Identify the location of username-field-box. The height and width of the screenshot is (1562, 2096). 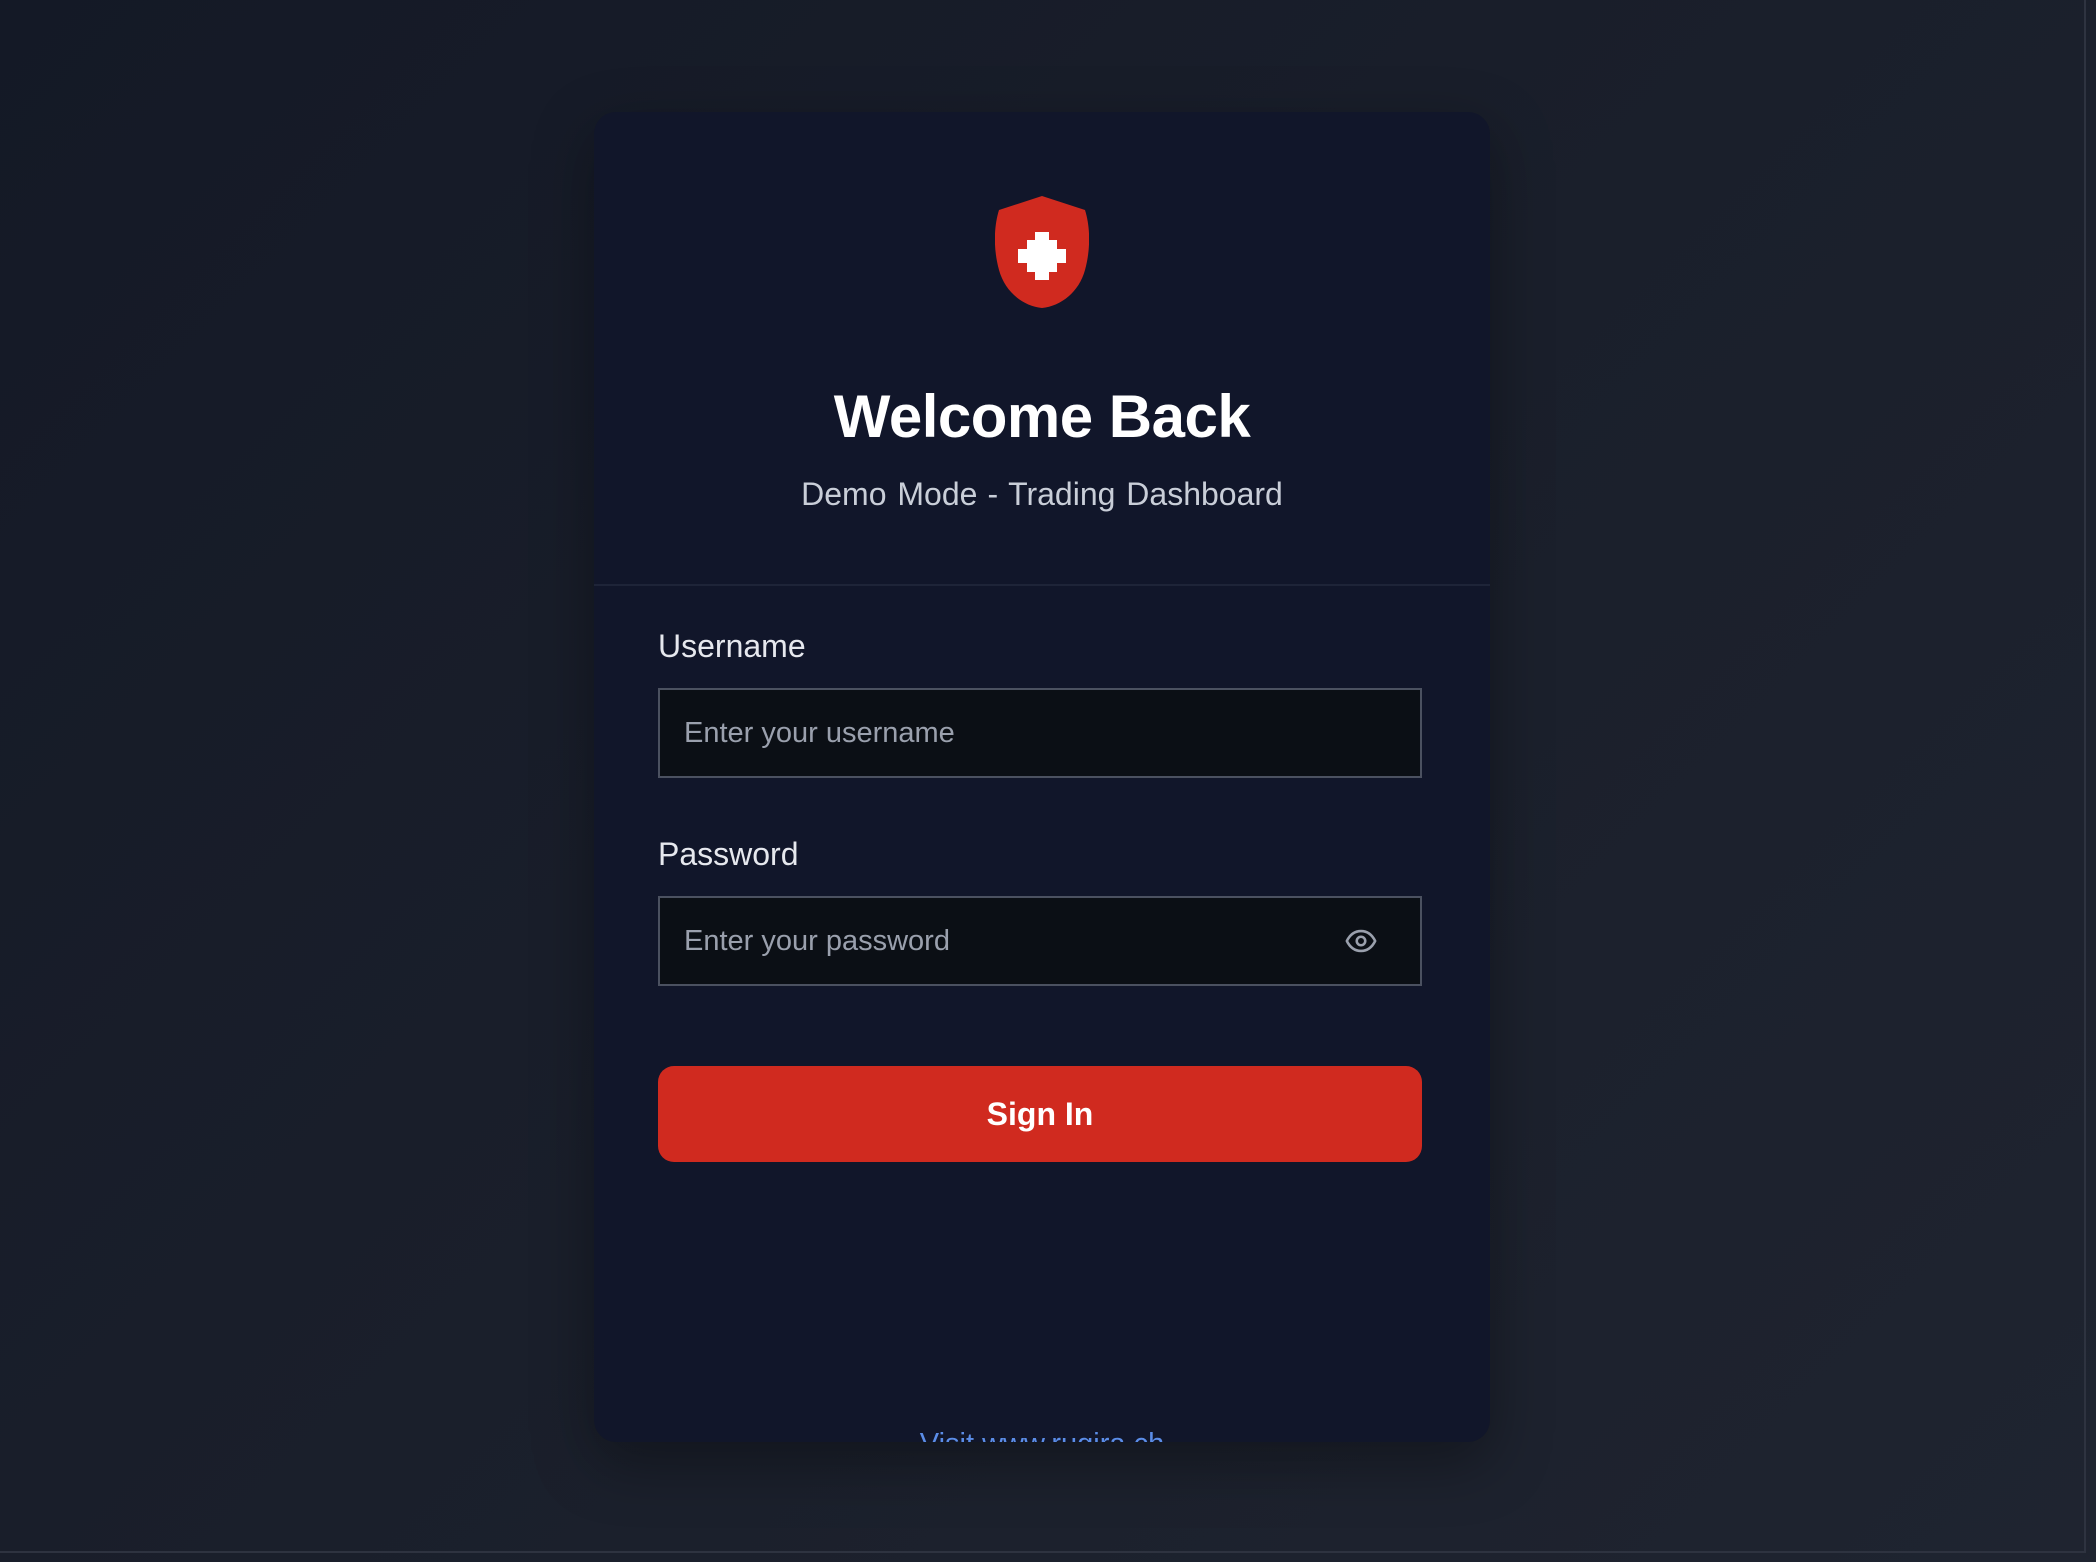
(1040, 733).